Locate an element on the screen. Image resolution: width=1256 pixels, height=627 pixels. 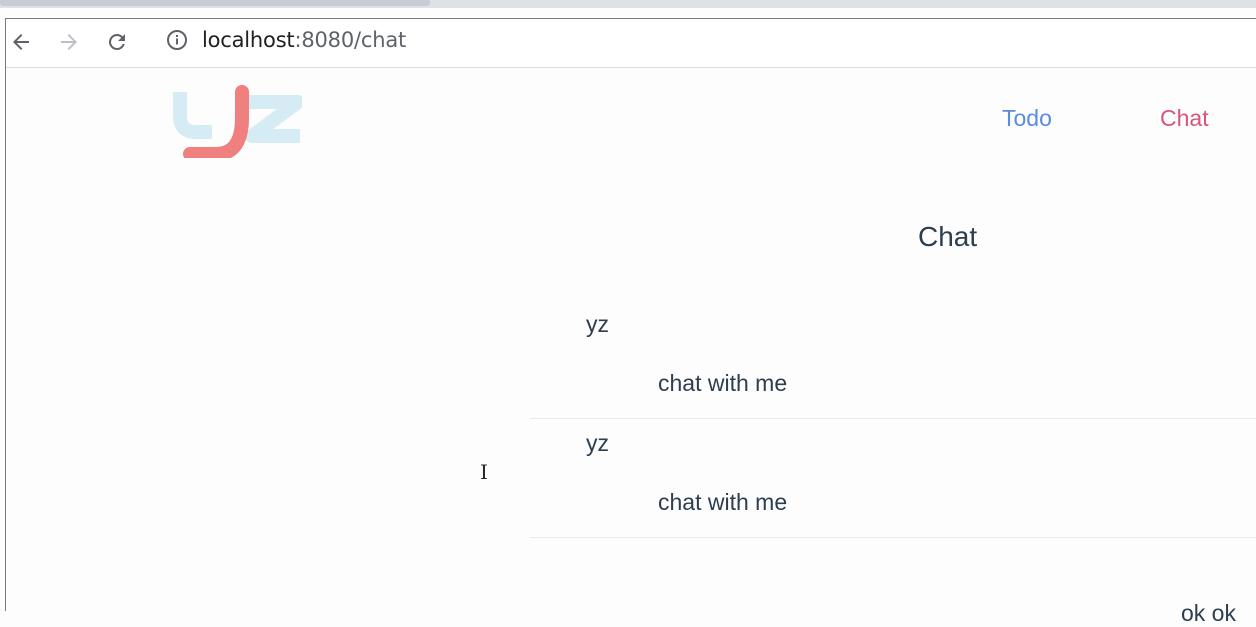
arrow-right-icon is located at coordinates (69, 42).